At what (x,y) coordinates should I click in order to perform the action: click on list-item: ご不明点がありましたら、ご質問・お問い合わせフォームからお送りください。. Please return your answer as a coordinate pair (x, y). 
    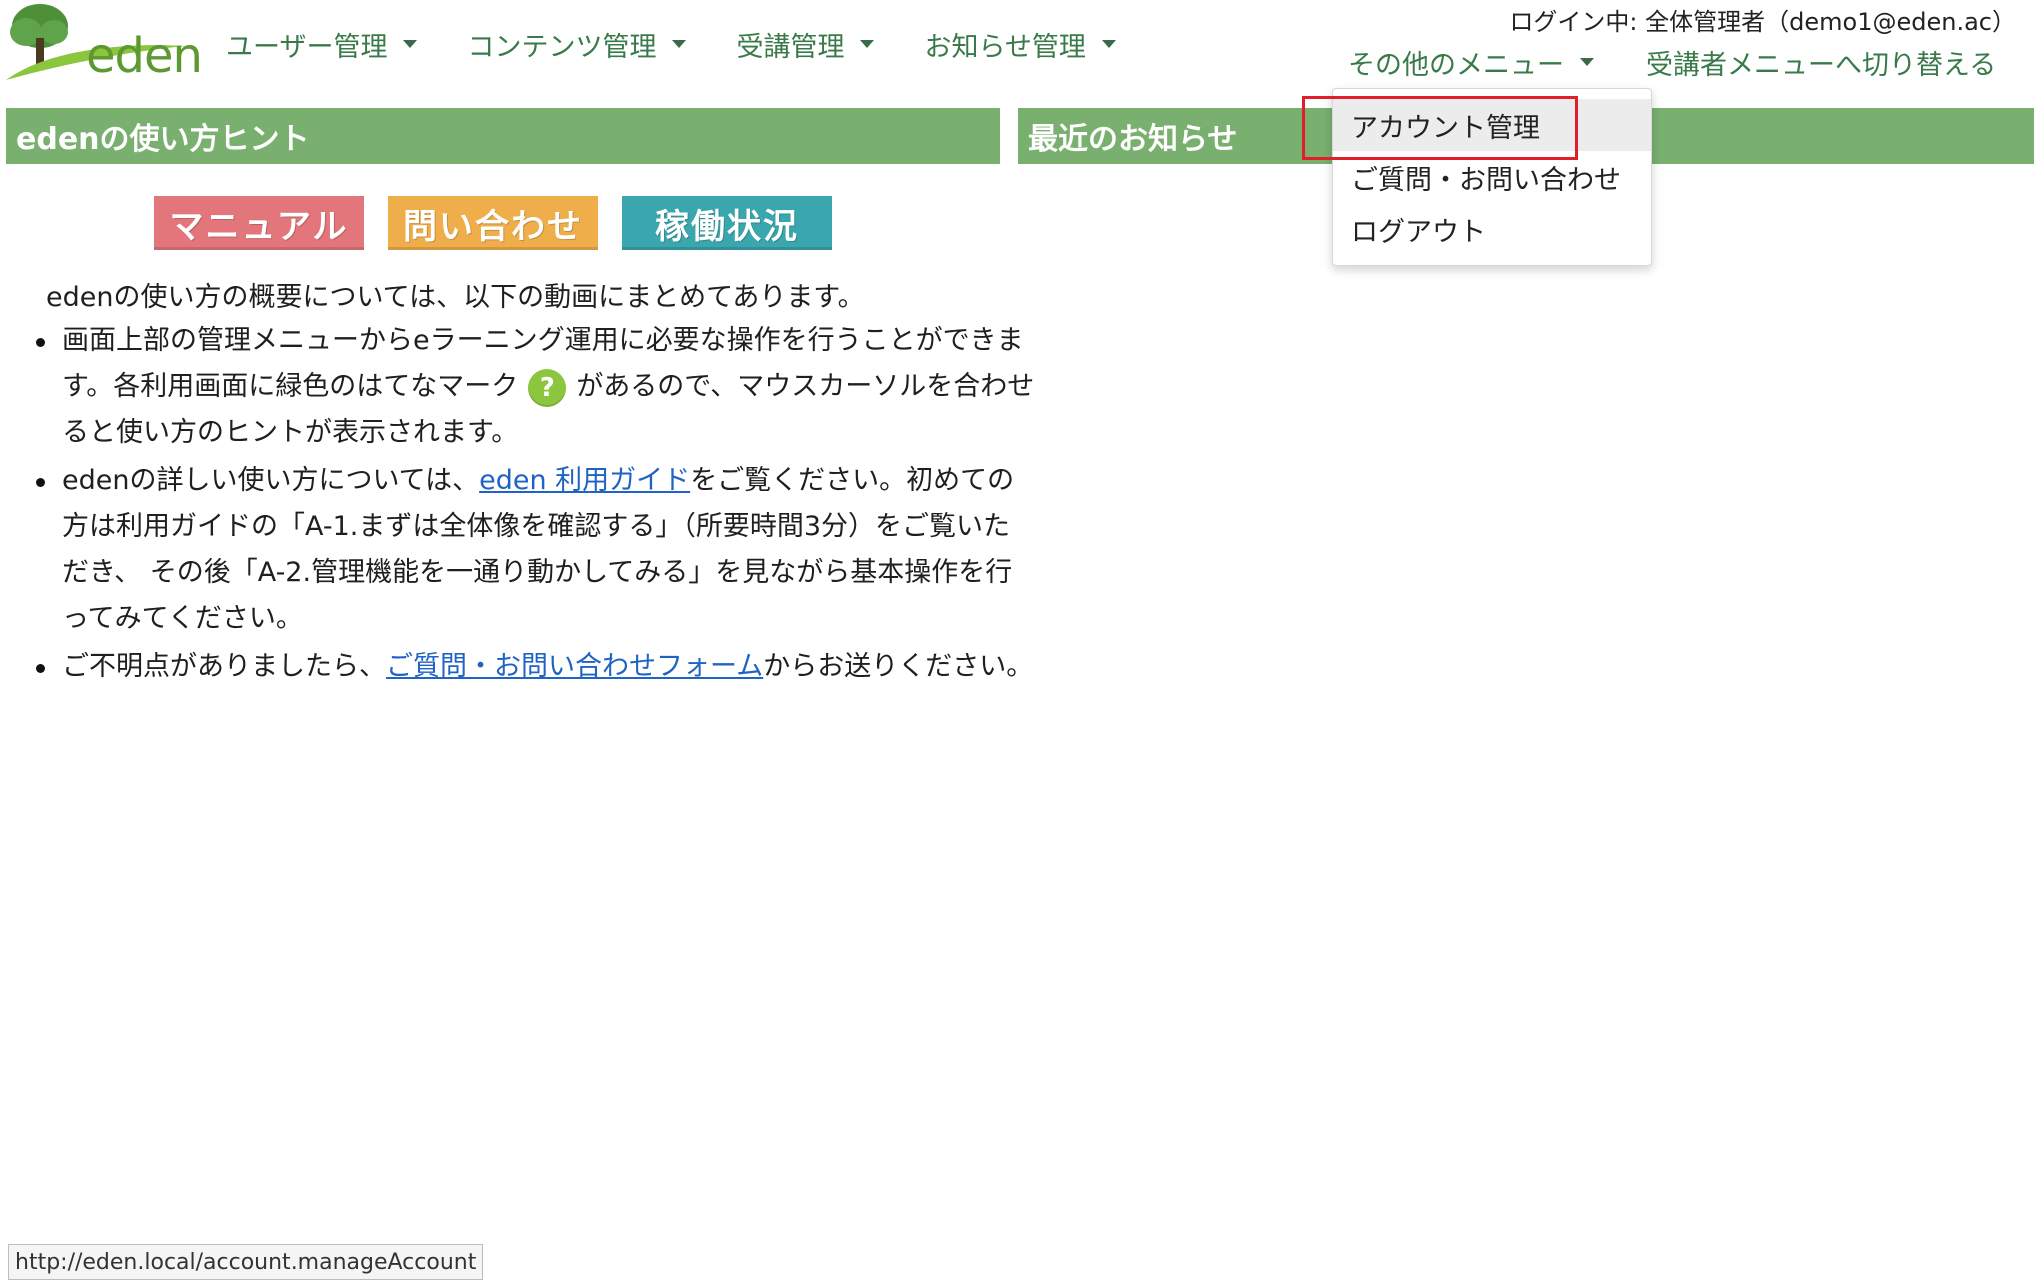
    Looking at the image, I should click on (536, 667).